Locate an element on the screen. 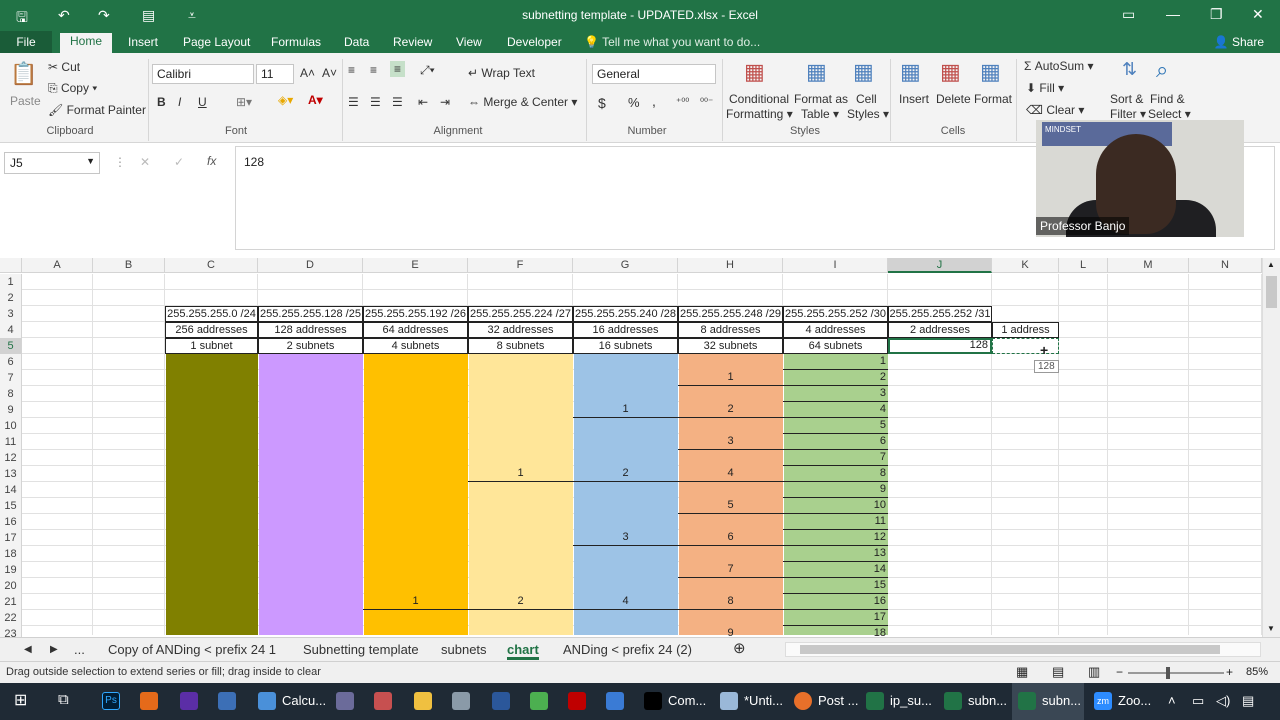 This screenshot has height=720, width=1280. paste-icon: 📋 is located at coordinates (23, 74).